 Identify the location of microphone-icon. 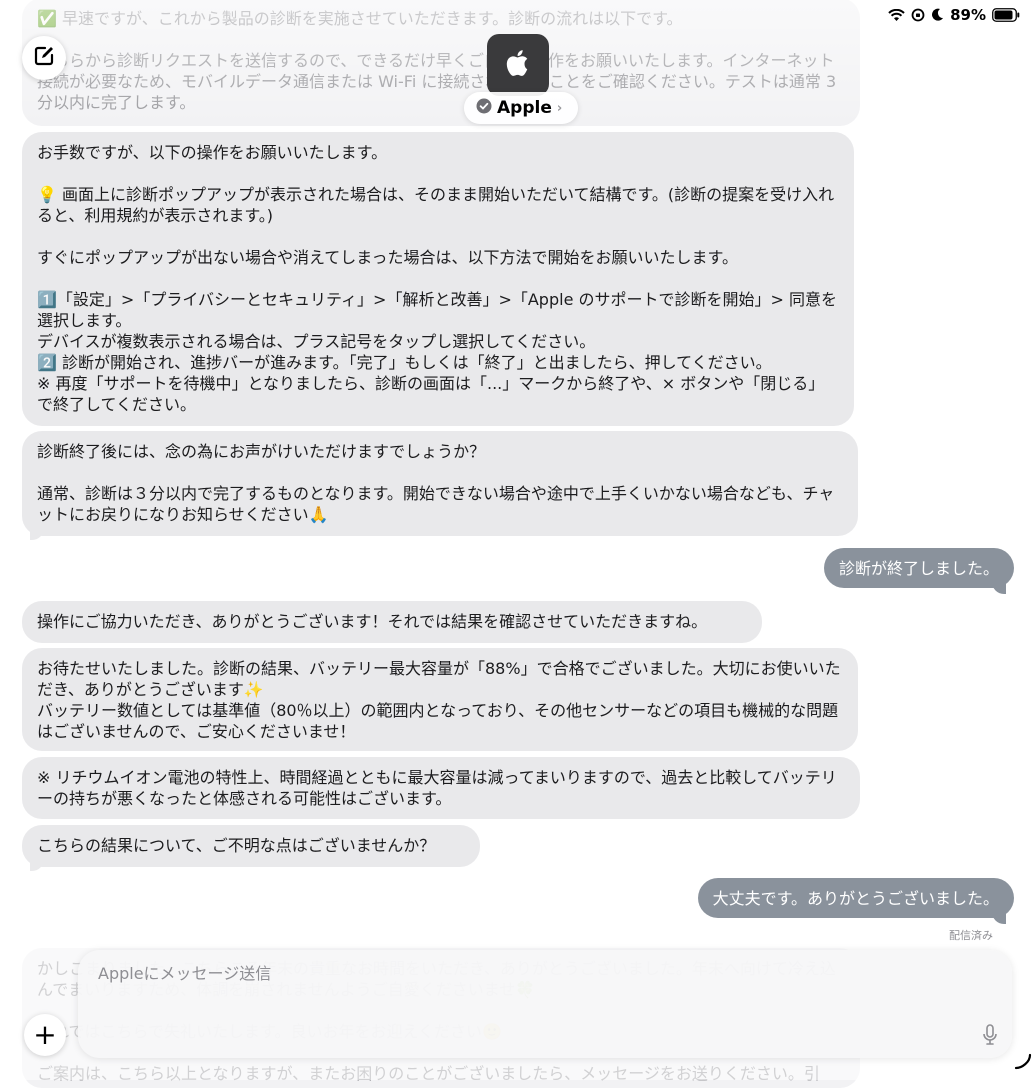
(990, 1037).